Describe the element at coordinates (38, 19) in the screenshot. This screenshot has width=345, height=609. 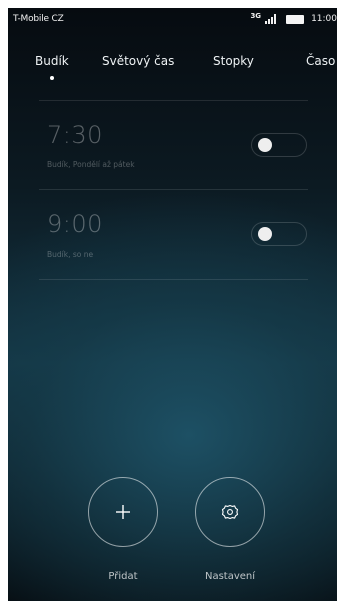
I see `carrier-name: T-Mobile CZ` at that location.